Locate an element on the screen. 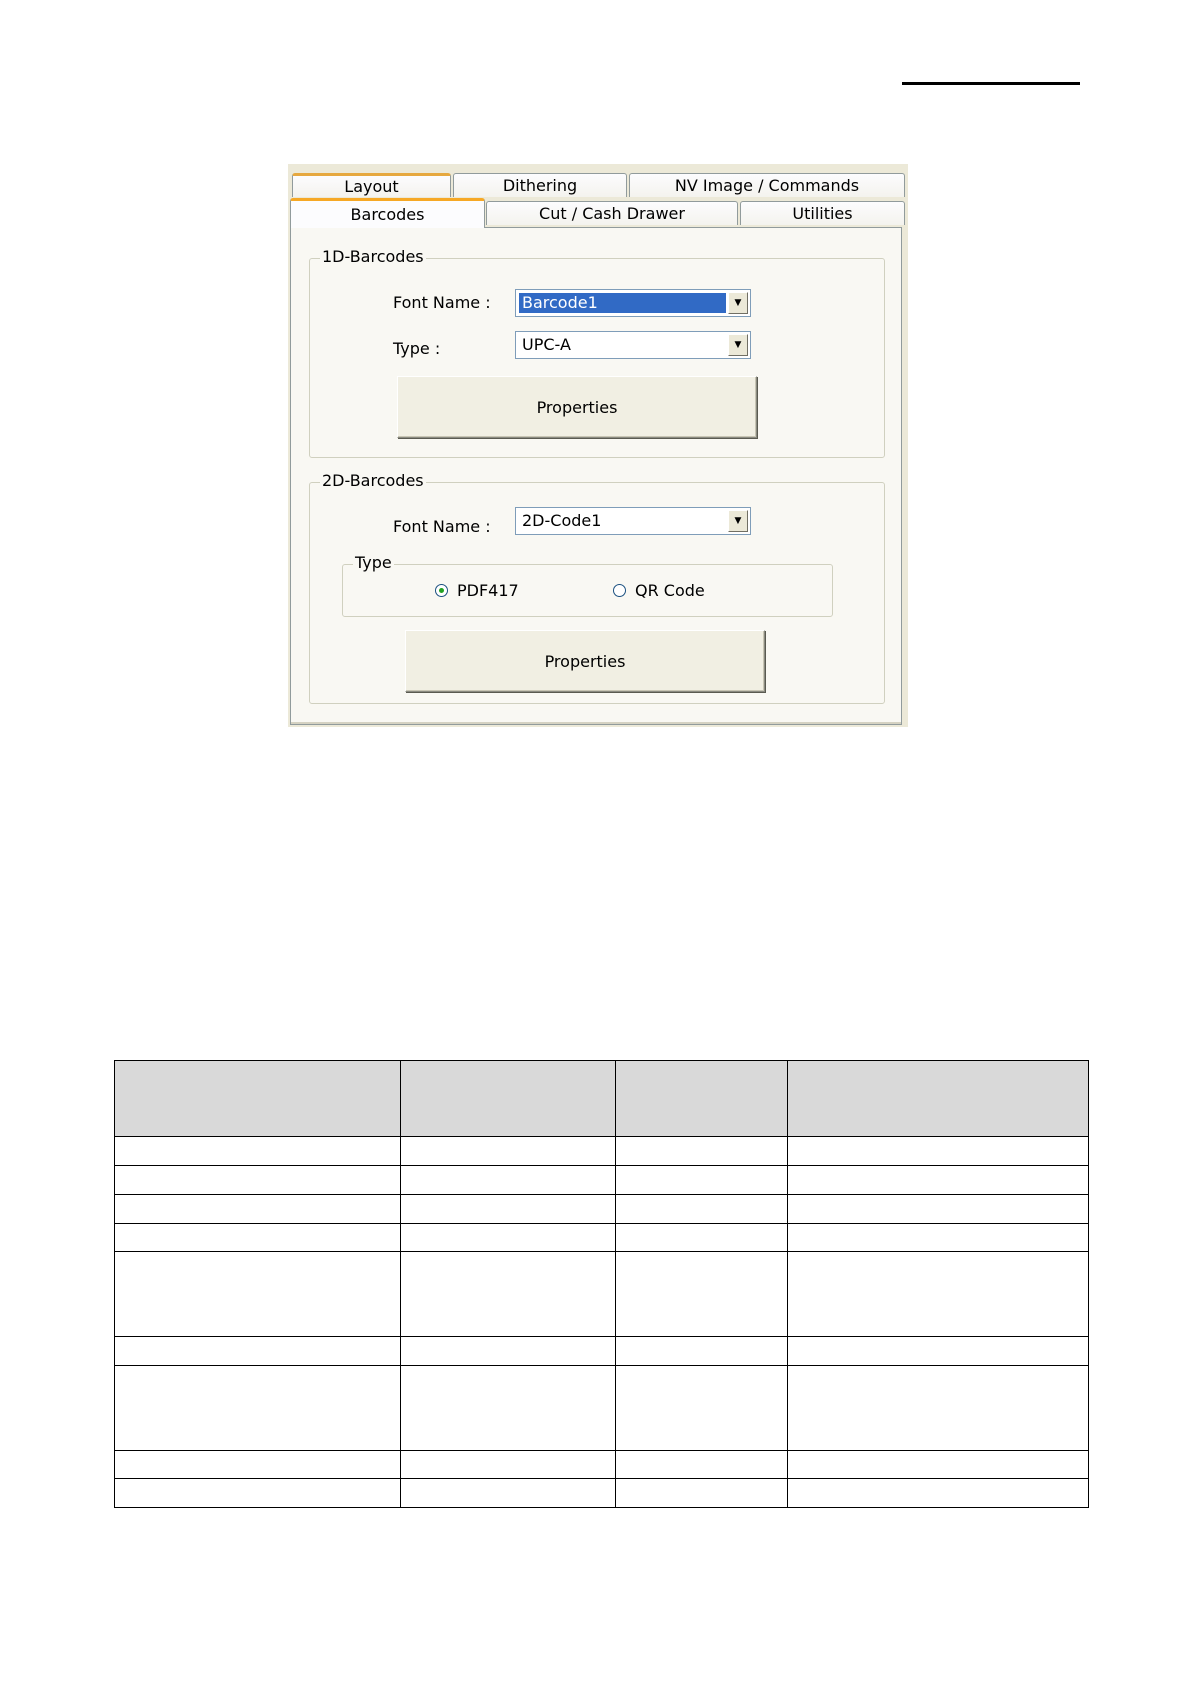 This screenshot has height=1684, width=1191. tab-label: Layout is located at coordinates (371, 186).